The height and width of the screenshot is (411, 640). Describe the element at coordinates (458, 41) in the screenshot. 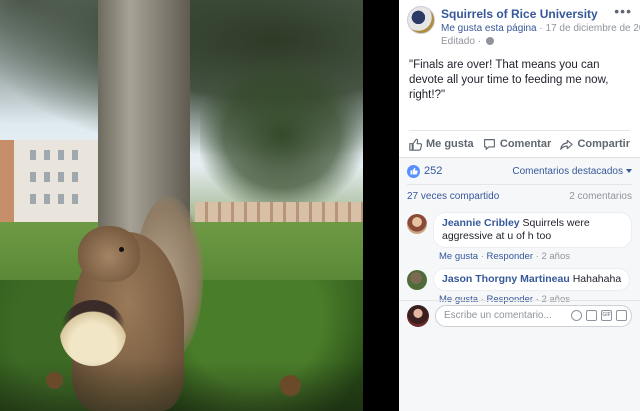

I see `edited-label: Editado` at that location.